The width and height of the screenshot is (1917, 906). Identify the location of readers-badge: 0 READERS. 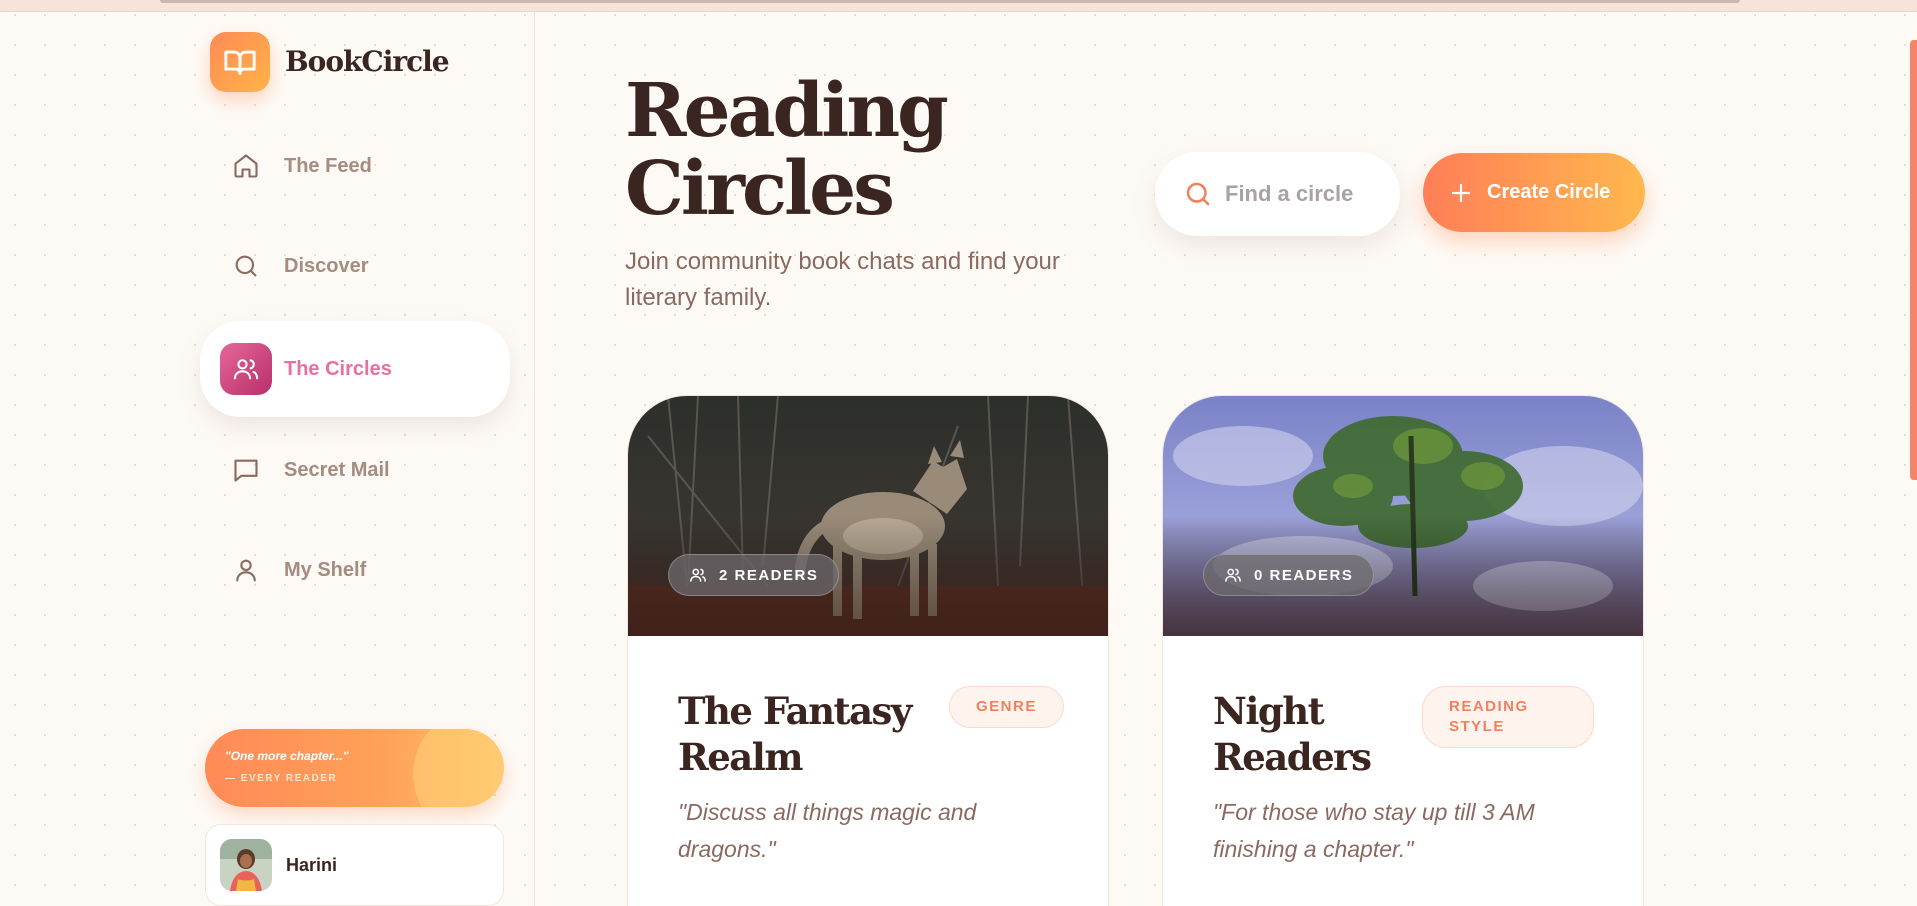
(1289, 575).